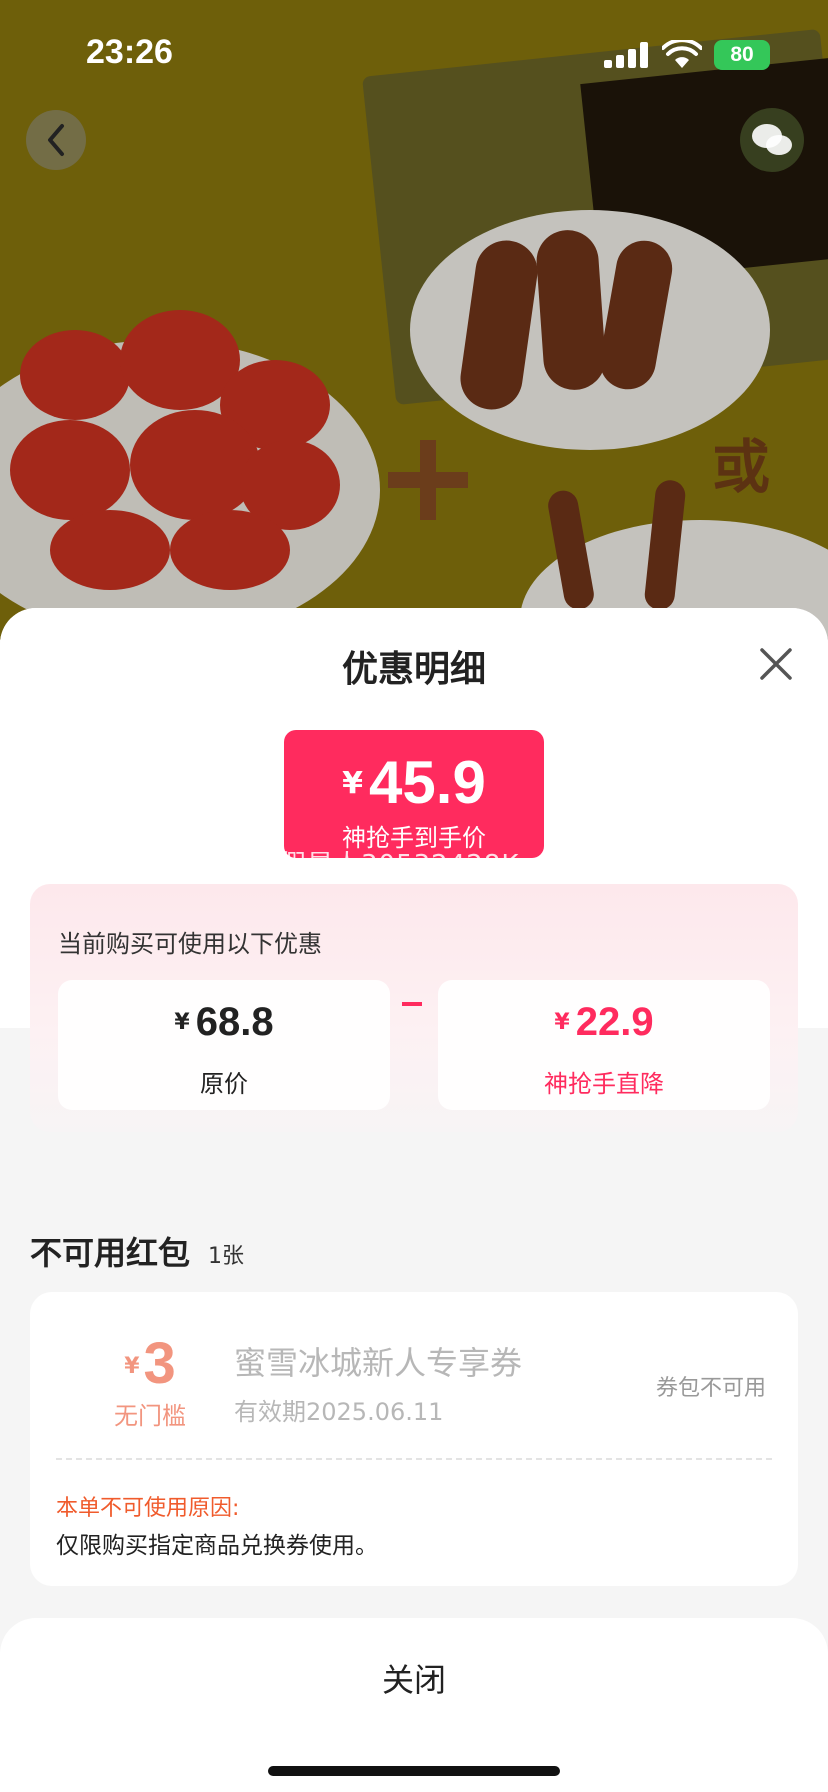 This screenshot has height=1792, width=828. I want to click on reason-text: 仅限购买指定商品兑换券使用。, so click(217, 1546).